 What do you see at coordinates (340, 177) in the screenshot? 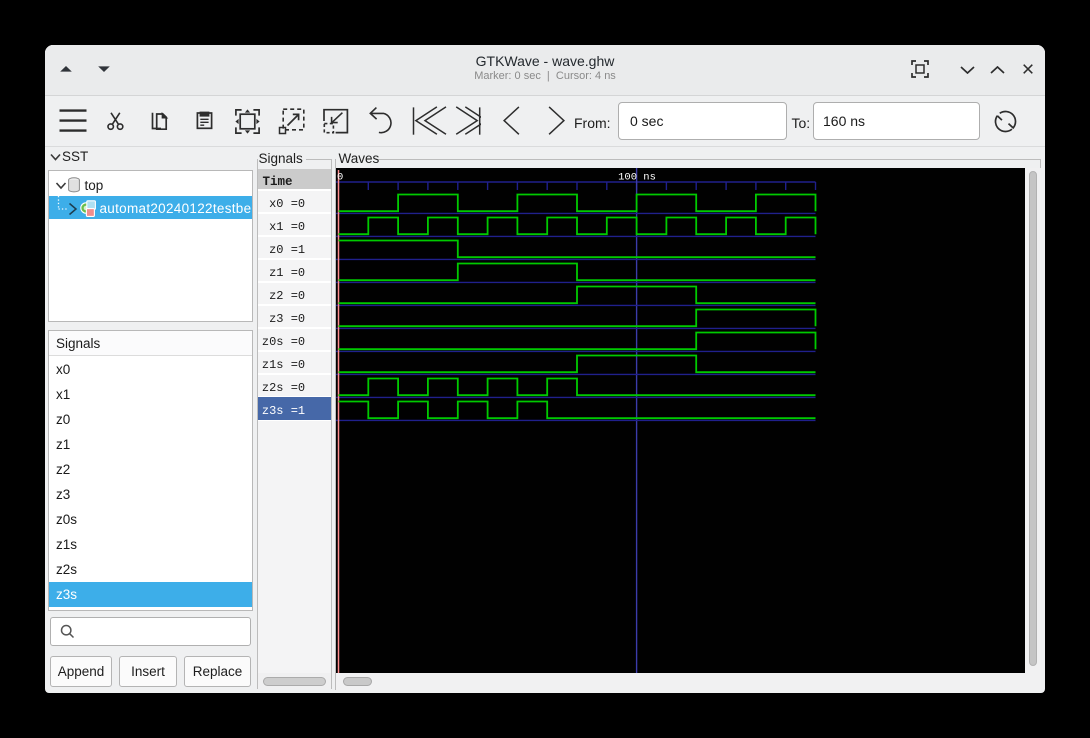
I see `svg-text: 0` at bounding box center [340, 177].